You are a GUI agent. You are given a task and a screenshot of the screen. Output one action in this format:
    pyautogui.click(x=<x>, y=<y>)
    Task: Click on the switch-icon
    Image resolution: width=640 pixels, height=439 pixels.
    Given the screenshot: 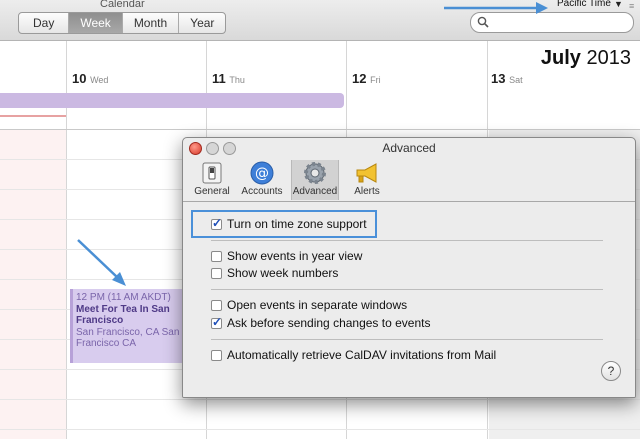 What is the action you would take?
    pyautogui.click(x=212, y=173)
    